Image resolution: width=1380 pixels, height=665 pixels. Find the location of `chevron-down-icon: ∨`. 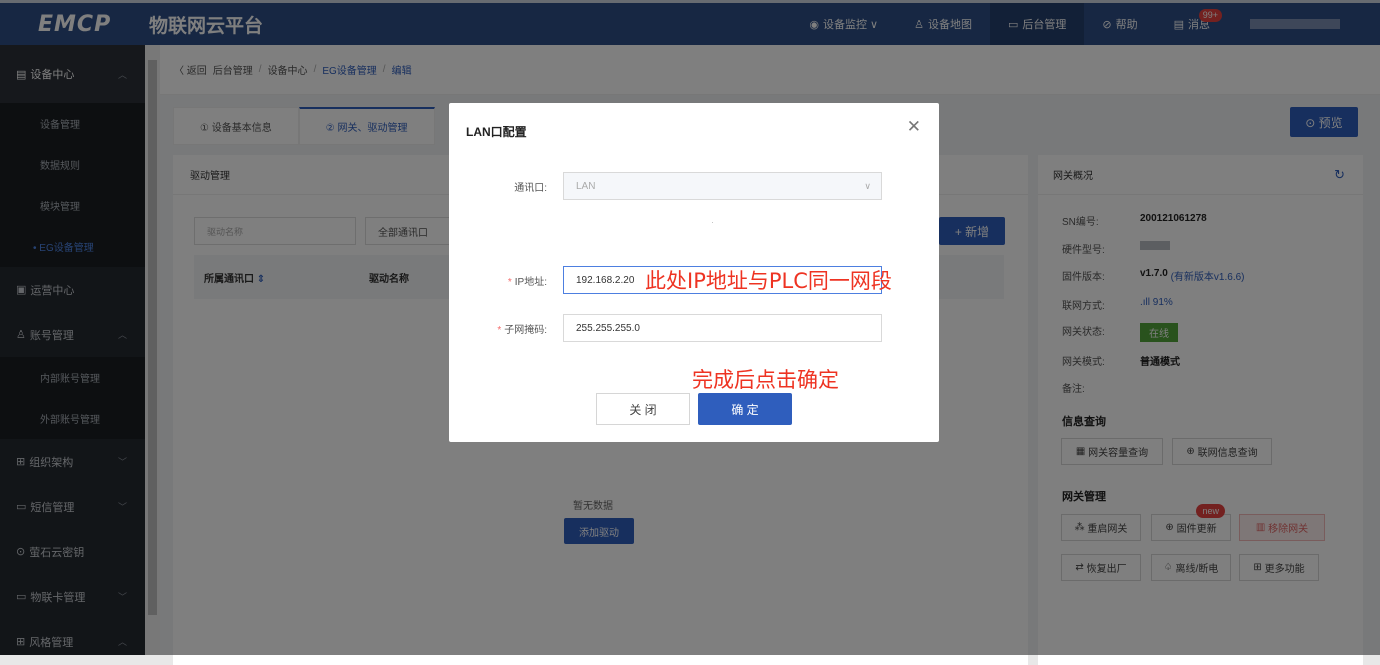

chevron-down-icon: ∨ is located at coordinates (867, 185).